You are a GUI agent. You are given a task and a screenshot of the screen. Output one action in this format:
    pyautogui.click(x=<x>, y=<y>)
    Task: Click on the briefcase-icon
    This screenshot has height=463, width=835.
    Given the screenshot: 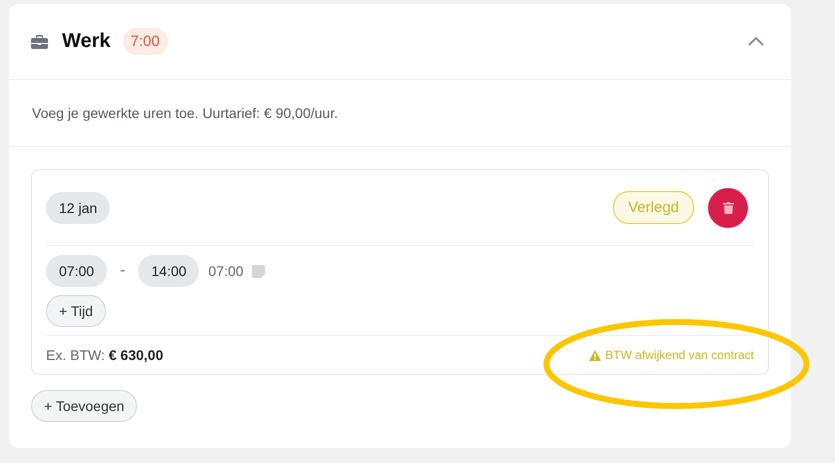 What is the action you would take?
    pyautogui.click(x=39, y=41)
    